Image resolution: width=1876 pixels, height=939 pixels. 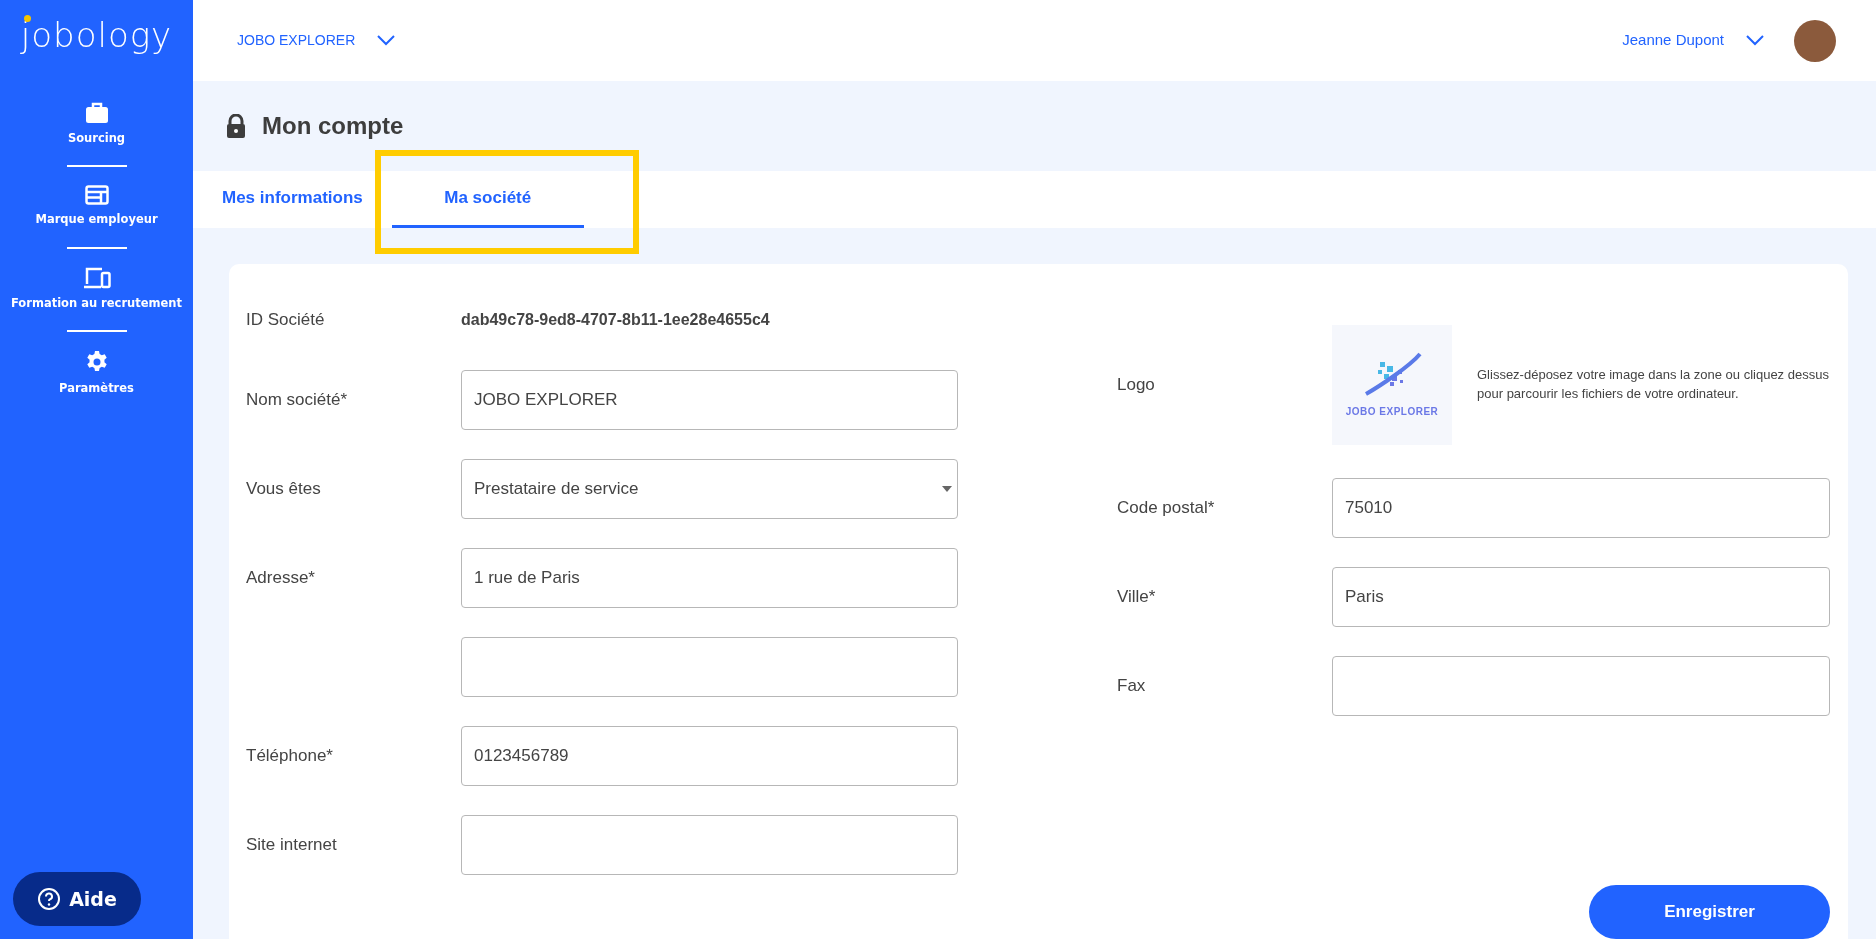 I want to click on field-label: ID Société, so click(x=286, y=320).